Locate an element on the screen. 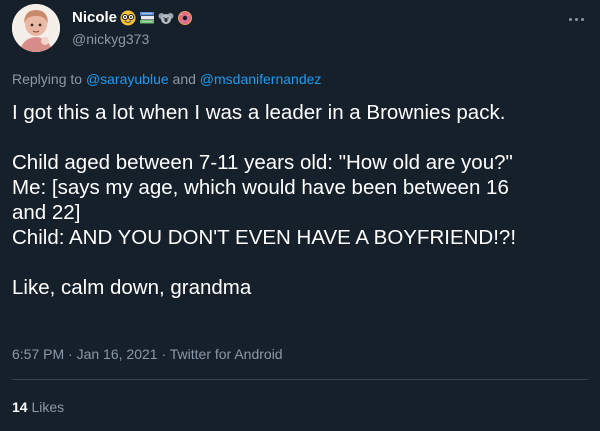  mention-link-1: @sarayublue is located at coordinates (127, 79).